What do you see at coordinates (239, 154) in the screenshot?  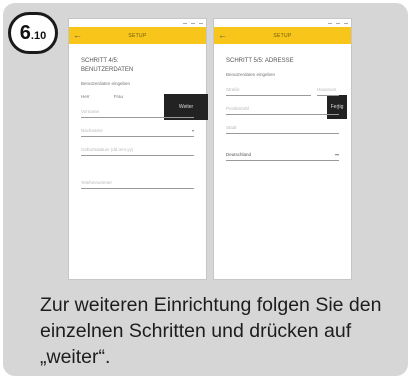 I see `country-value: Deutschland` at bounding box center [239, 154].